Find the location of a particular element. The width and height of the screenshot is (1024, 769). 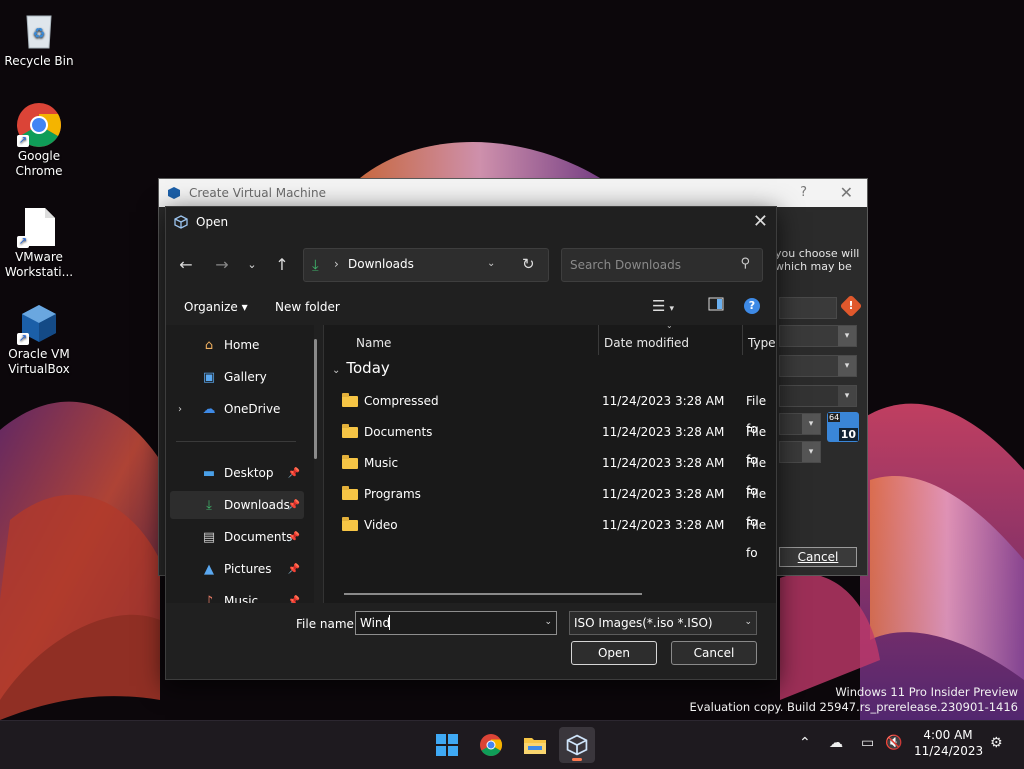

address-history-chevron-icon: ⌄ is located at coordinates (491, 263).